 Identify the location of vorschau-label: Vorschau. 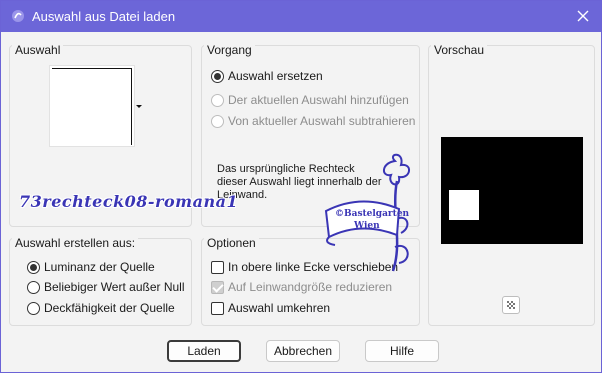
(459, 50).